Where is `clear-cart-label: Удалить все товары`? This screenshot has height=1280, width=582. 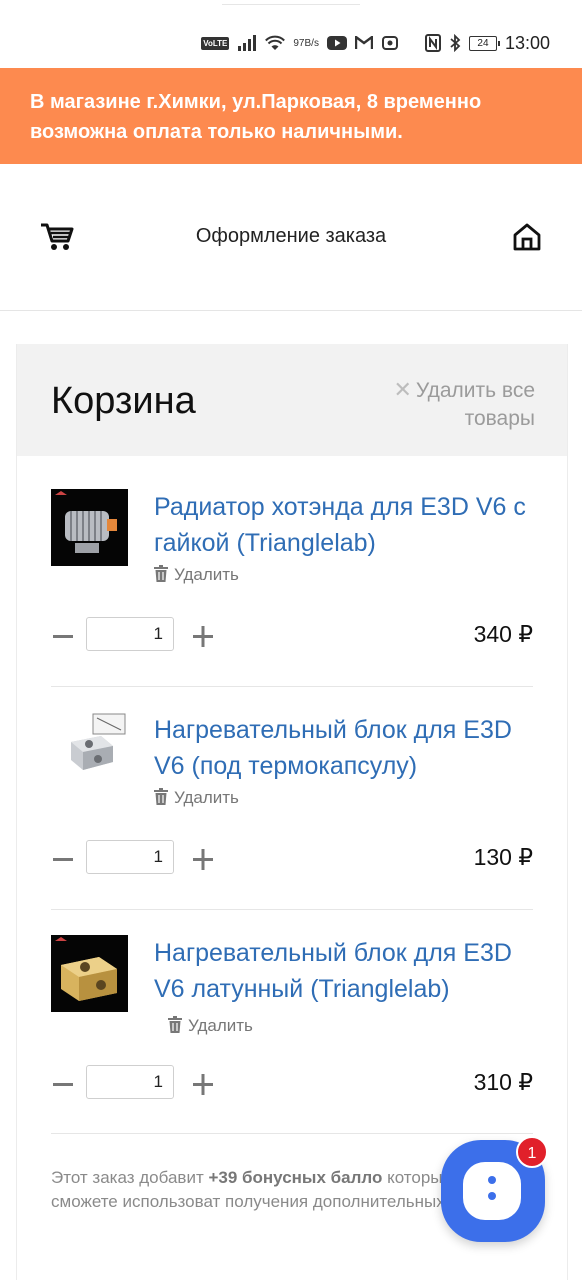
clear-cart-label: Удалить все товары is located at coordinates (475, 404).